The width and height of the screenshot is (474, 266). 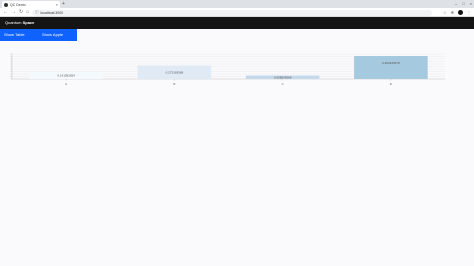 What do you see at coordinates (283, 84) in the screenshot?
I see `x-tick-label: C` at bounding box center [283, 84].